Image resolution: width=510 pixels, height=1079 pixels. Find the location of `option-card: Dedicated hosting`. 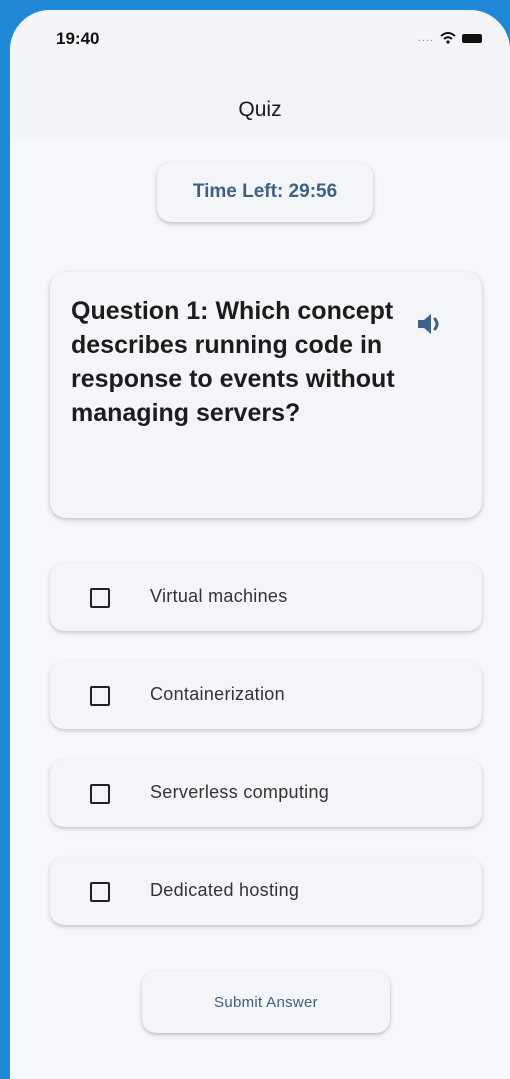

option-card: Dedicated hosting is located at coordinates (266, 891).